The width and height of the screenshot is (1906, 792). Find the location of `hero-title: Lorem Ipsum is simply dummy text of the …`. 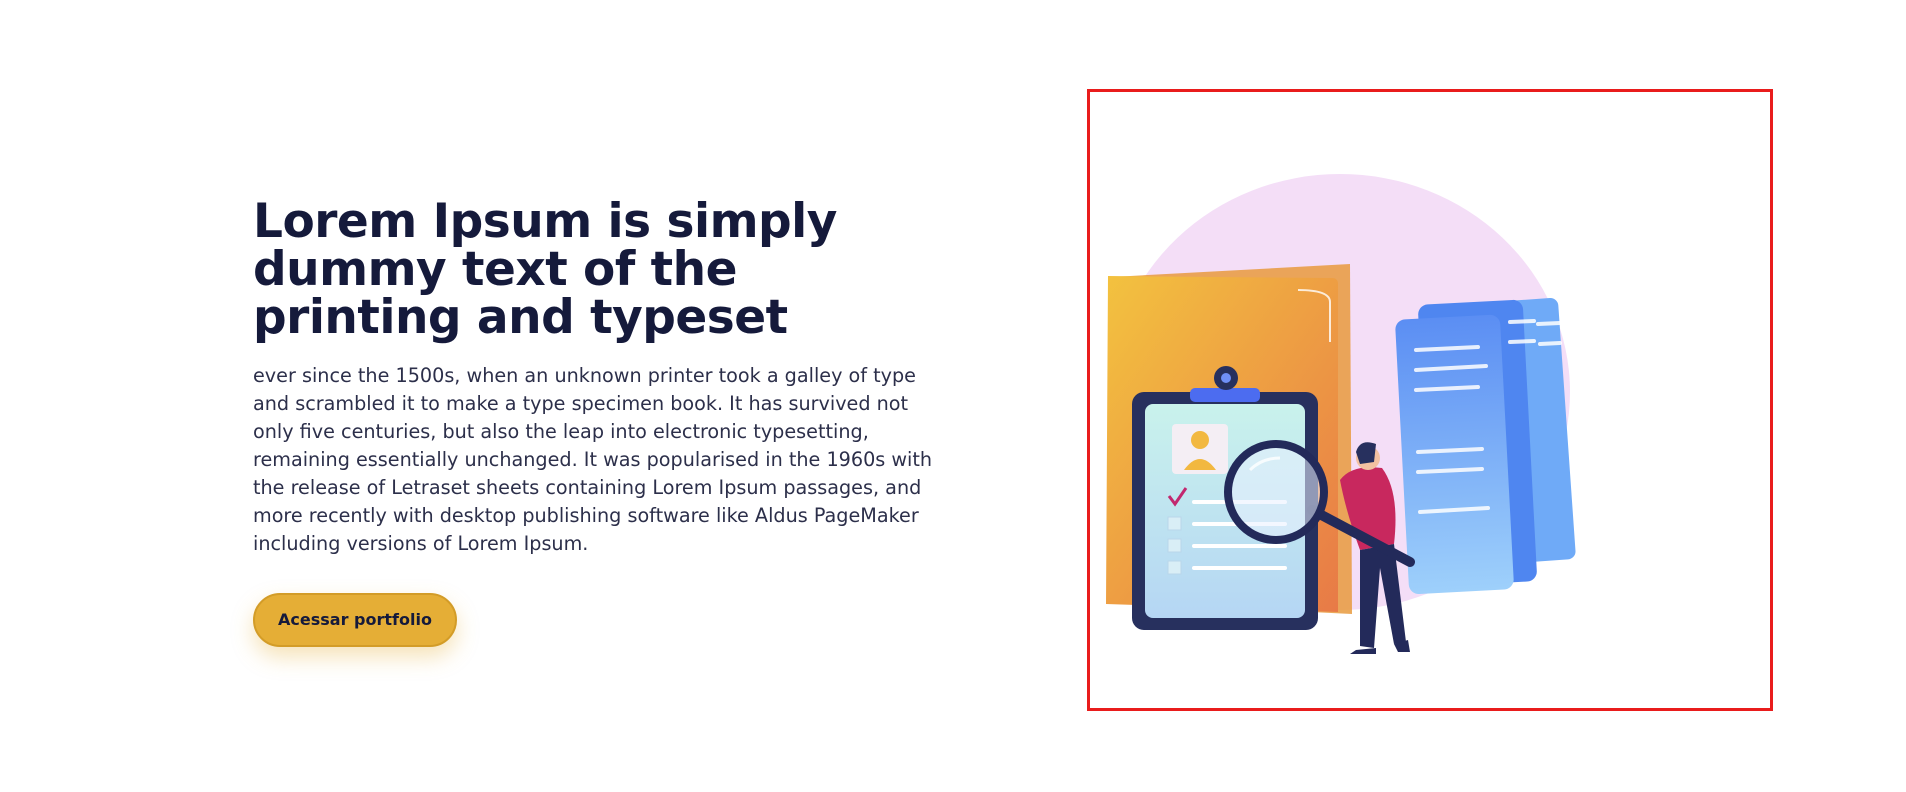

hero-title: Lorem Ipsum is simply dummy text of the … is located at coordinates (545, 269).